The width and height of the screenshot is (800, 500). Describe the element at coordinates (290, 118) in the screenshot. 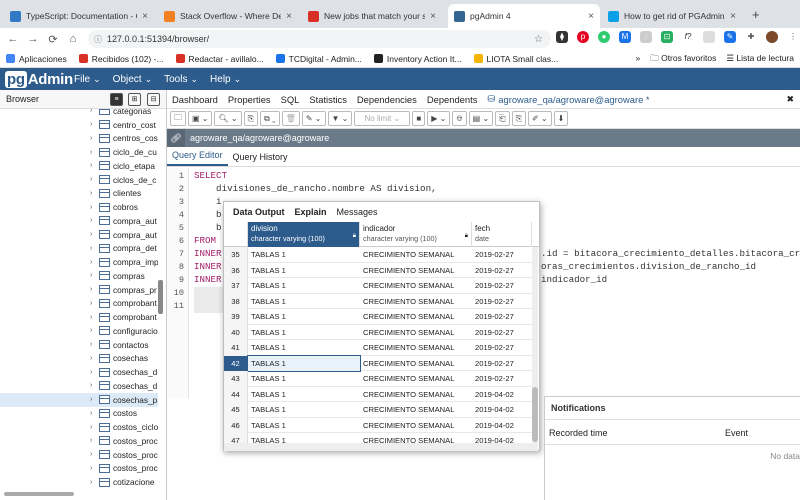

I see `delete-icon: 🗑` at that location.